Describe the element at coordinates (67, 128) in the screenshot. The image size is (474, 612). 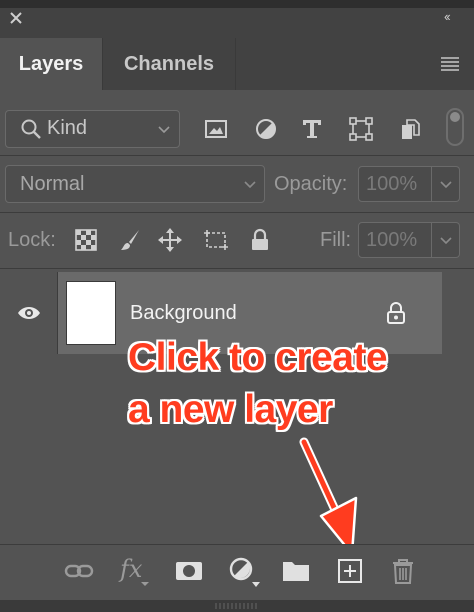
I see `kind-filter-label: Kind` at that location.